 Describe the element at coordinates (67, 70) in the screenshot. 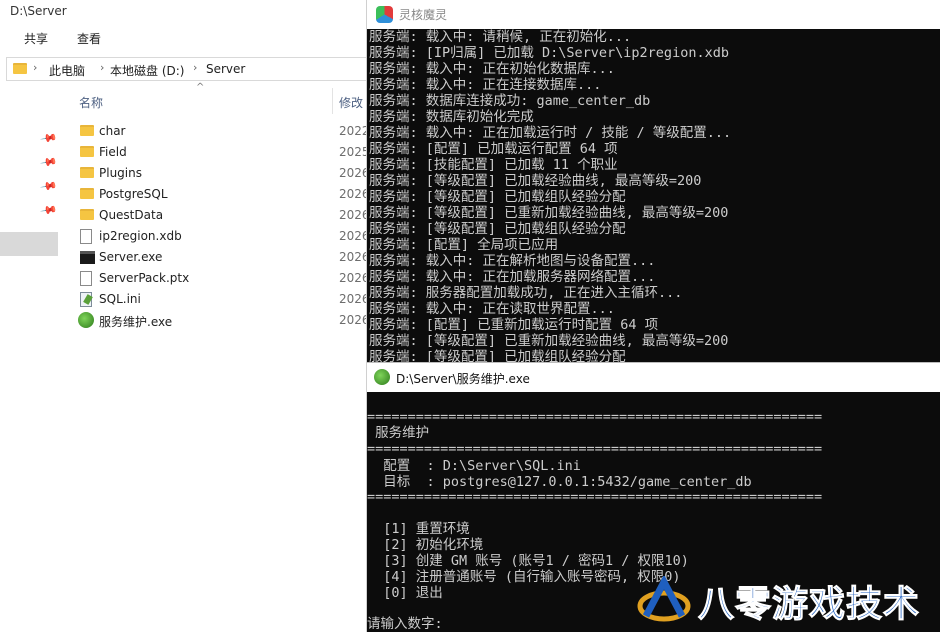

I see `breadcrumb-this-pc: 此电脑` at that location.